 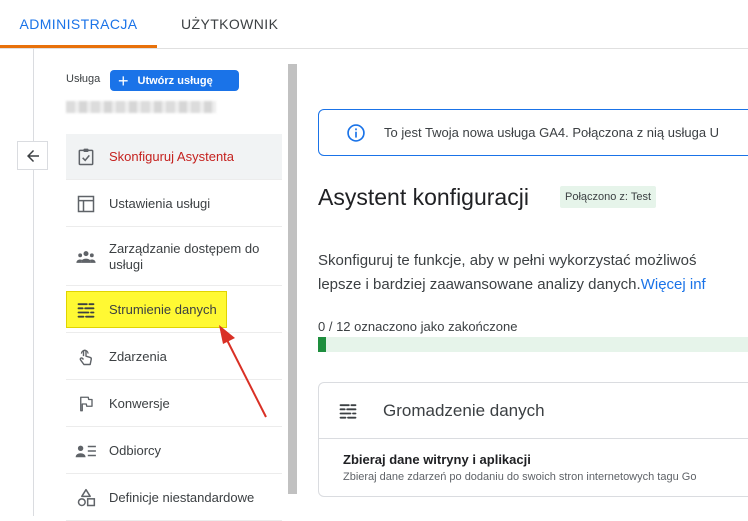 I want to click on connected-chip: Połączono z: Test, so click(x=608, y=197).